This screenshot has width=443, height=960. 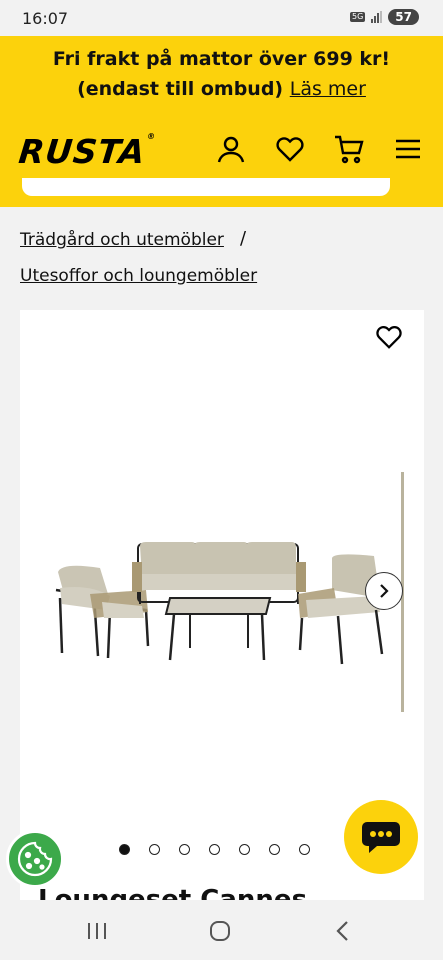 I want to click on read-more-link: Läs mer, so click(x=328, y=89).